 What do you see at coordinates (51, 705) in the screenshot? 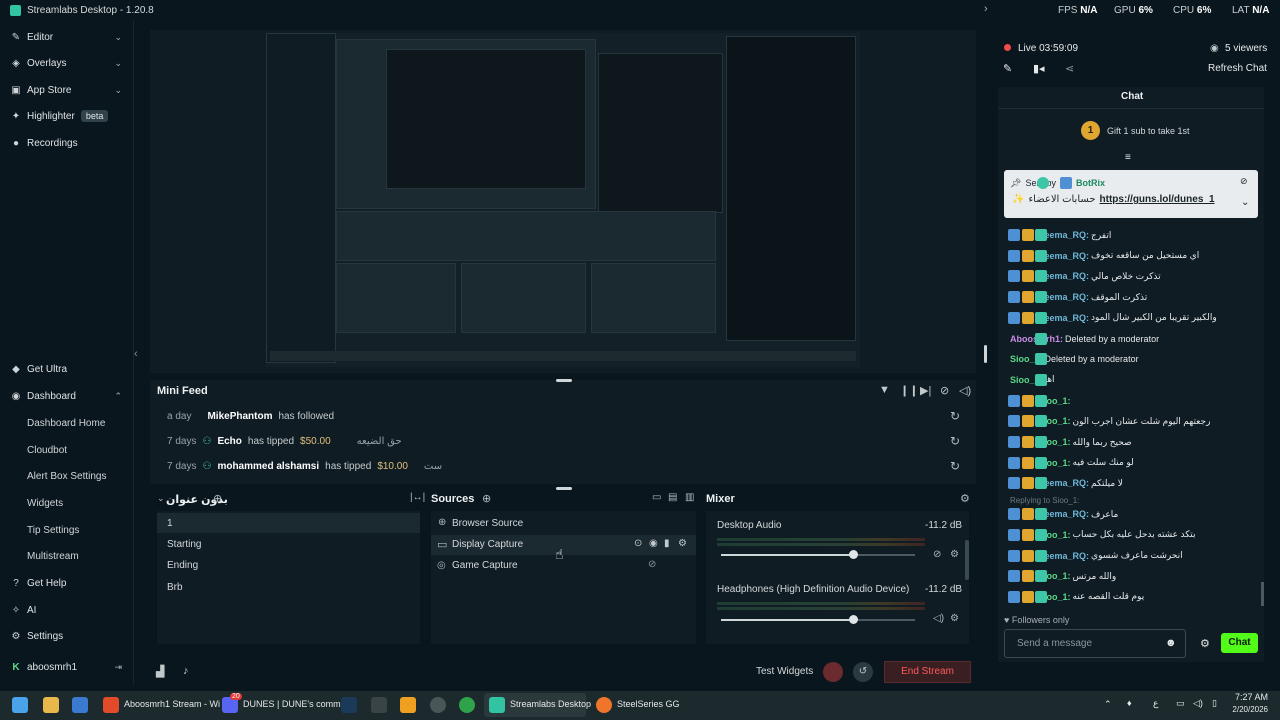
I see `file-explorer-icon` at bounding box center [51, 705].